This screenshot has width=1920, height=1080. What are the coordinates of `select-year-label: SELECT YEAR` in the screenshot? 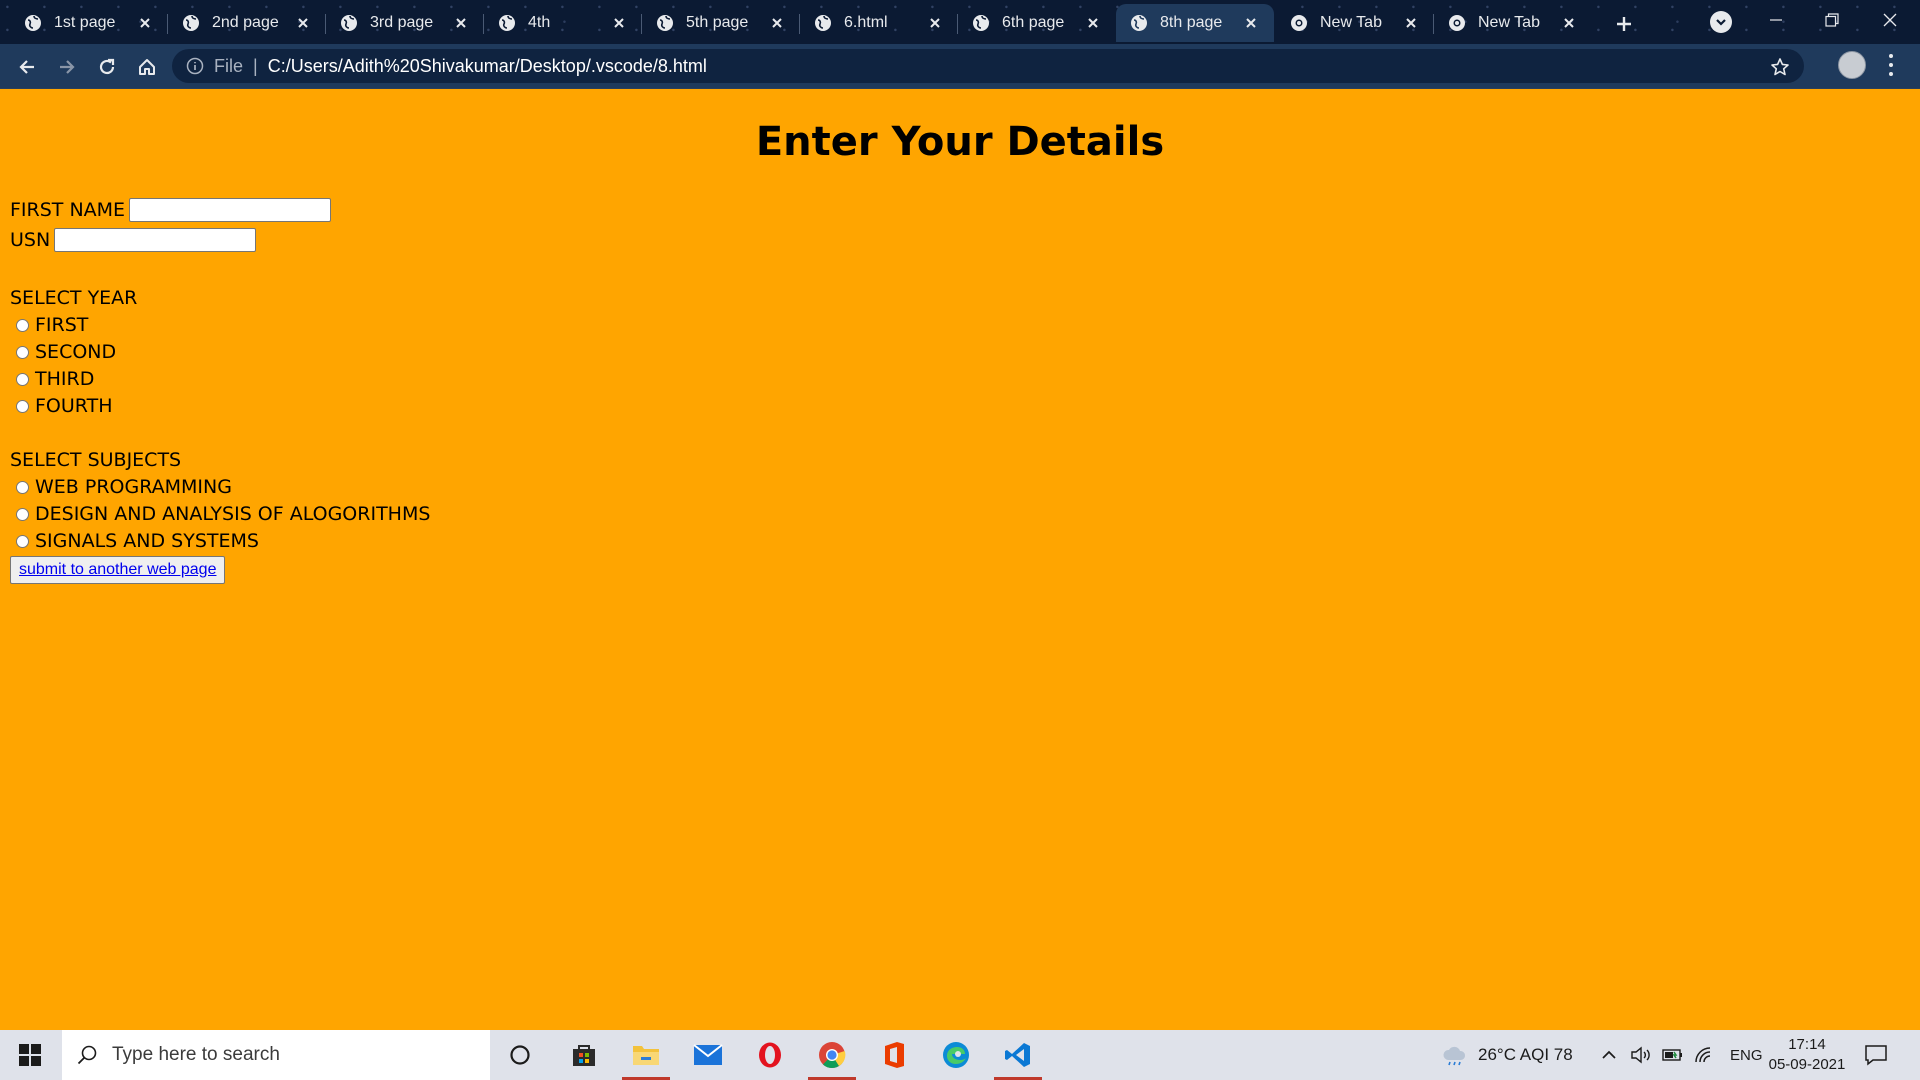 It's located at (74, 298).